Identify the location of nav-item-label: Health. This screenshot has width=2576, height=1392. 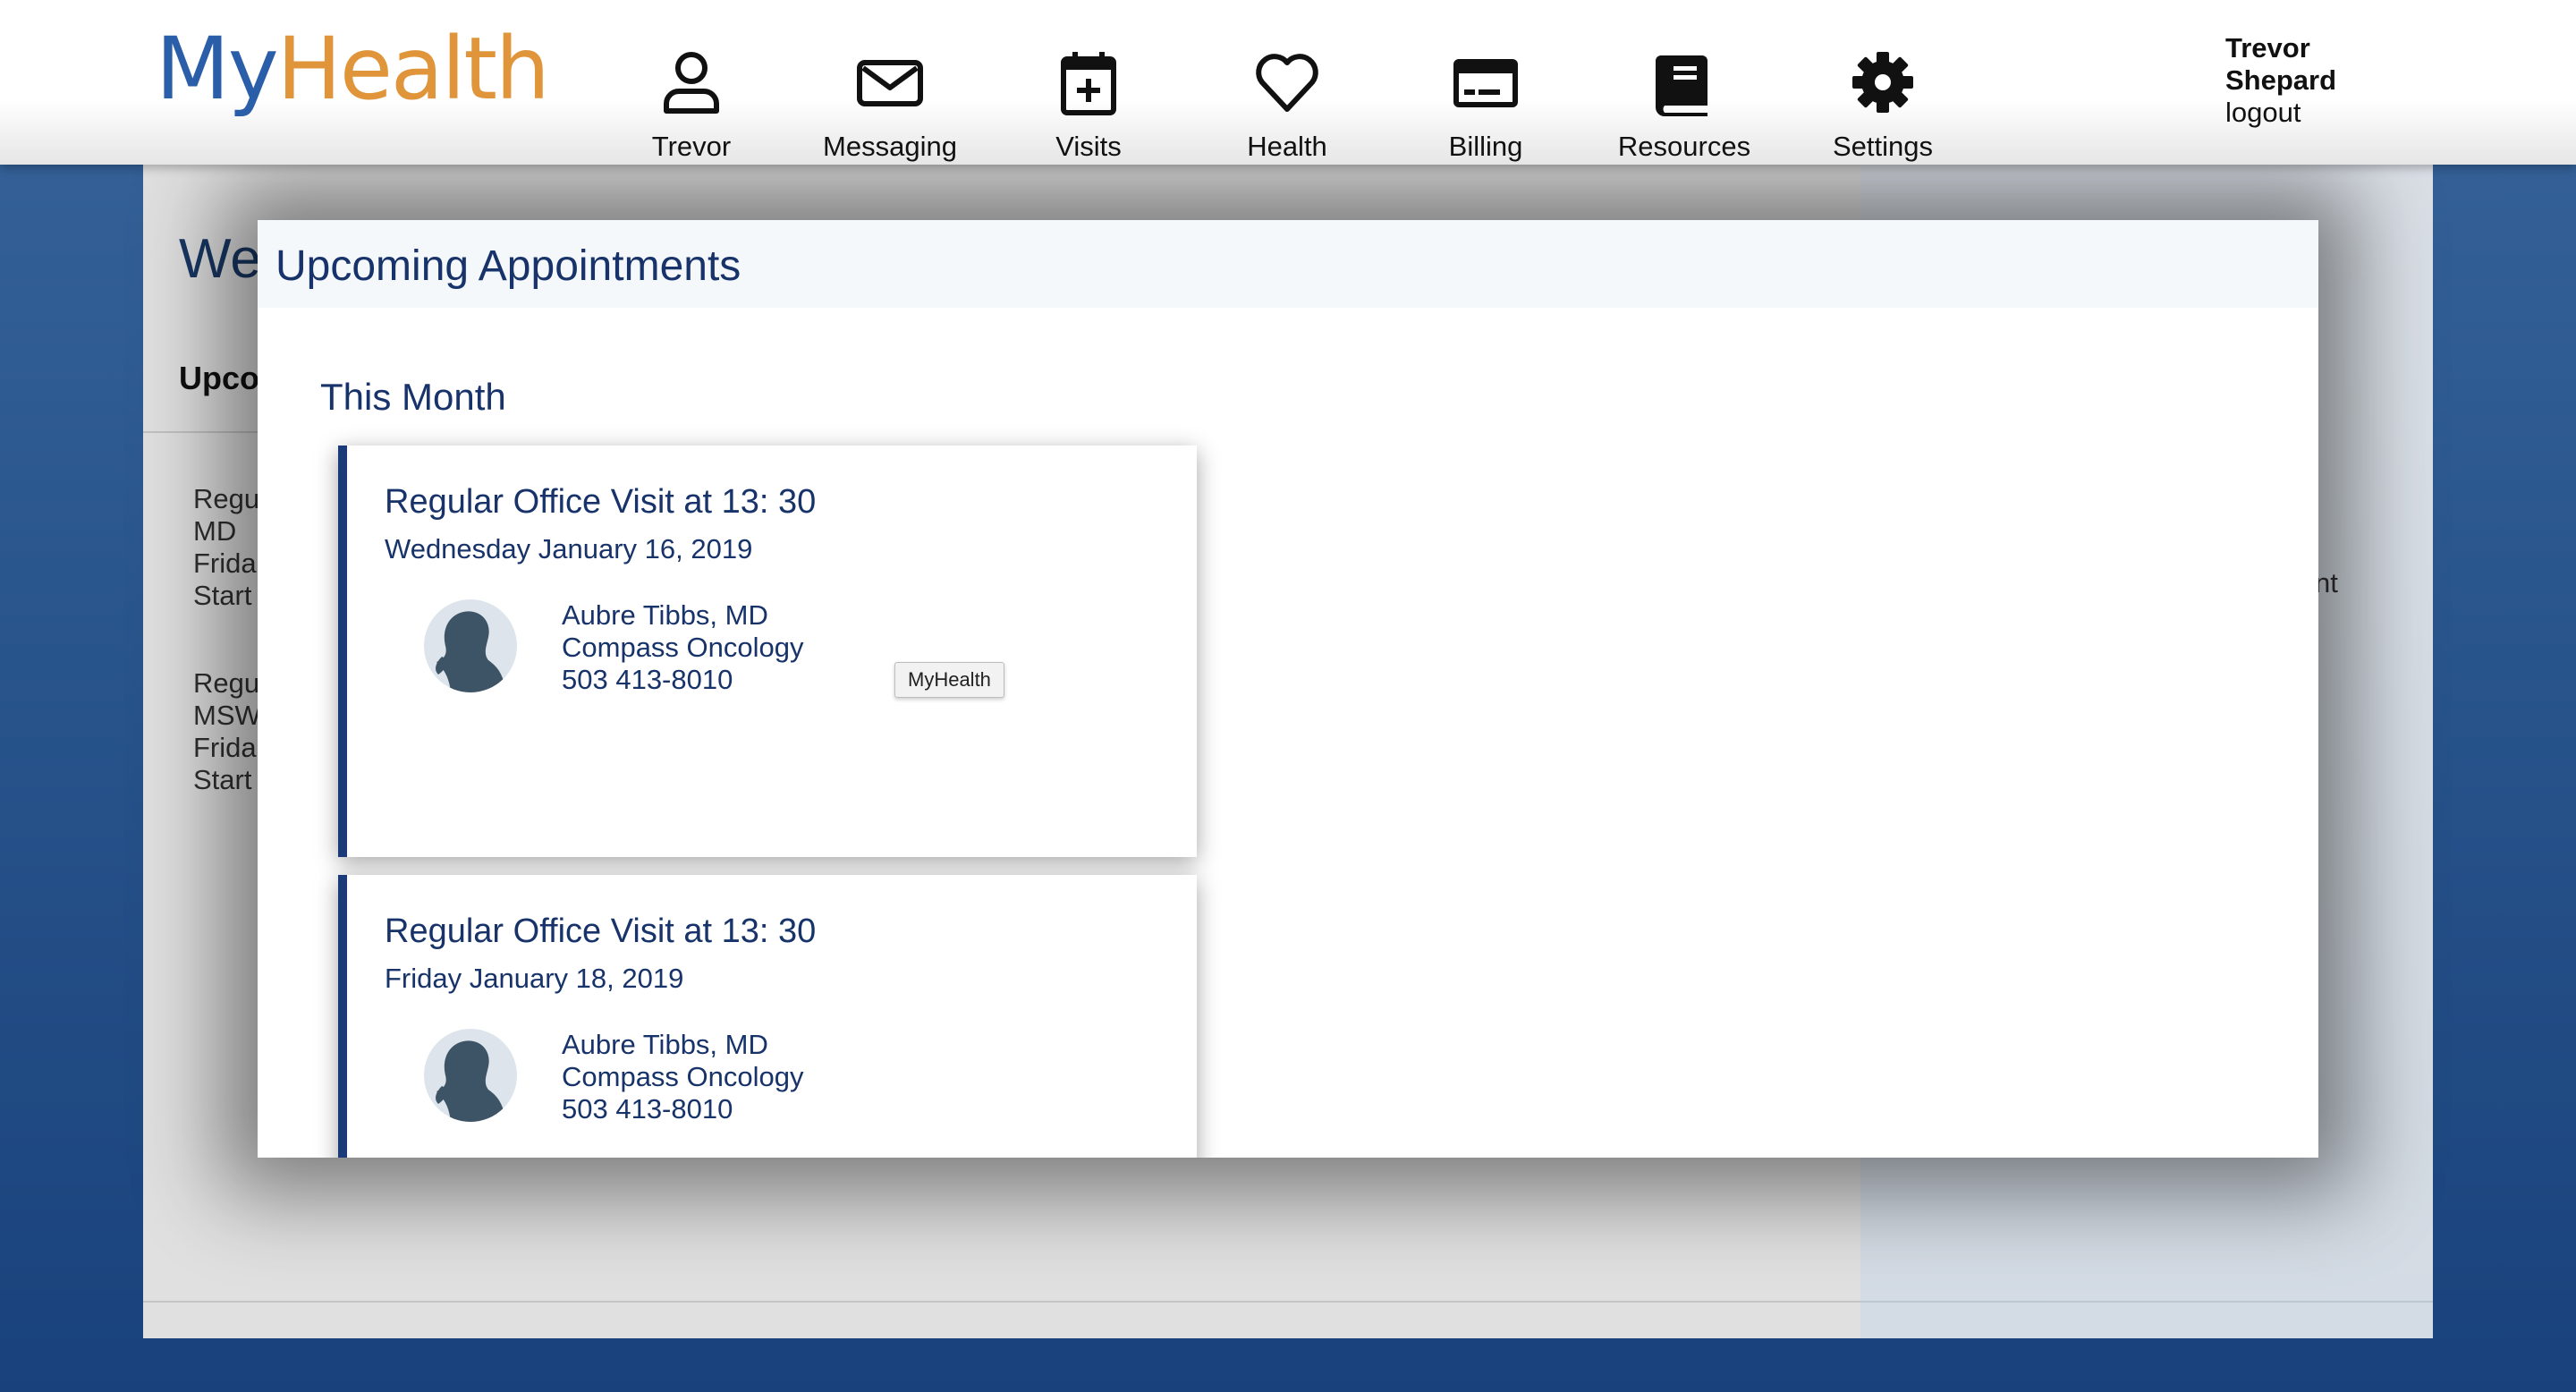
(1287, 146).